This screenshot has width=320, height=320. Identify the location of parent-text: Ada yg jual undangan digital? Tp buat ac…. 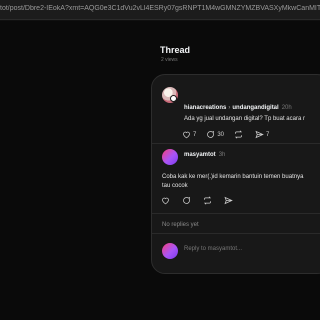
(244, 119).